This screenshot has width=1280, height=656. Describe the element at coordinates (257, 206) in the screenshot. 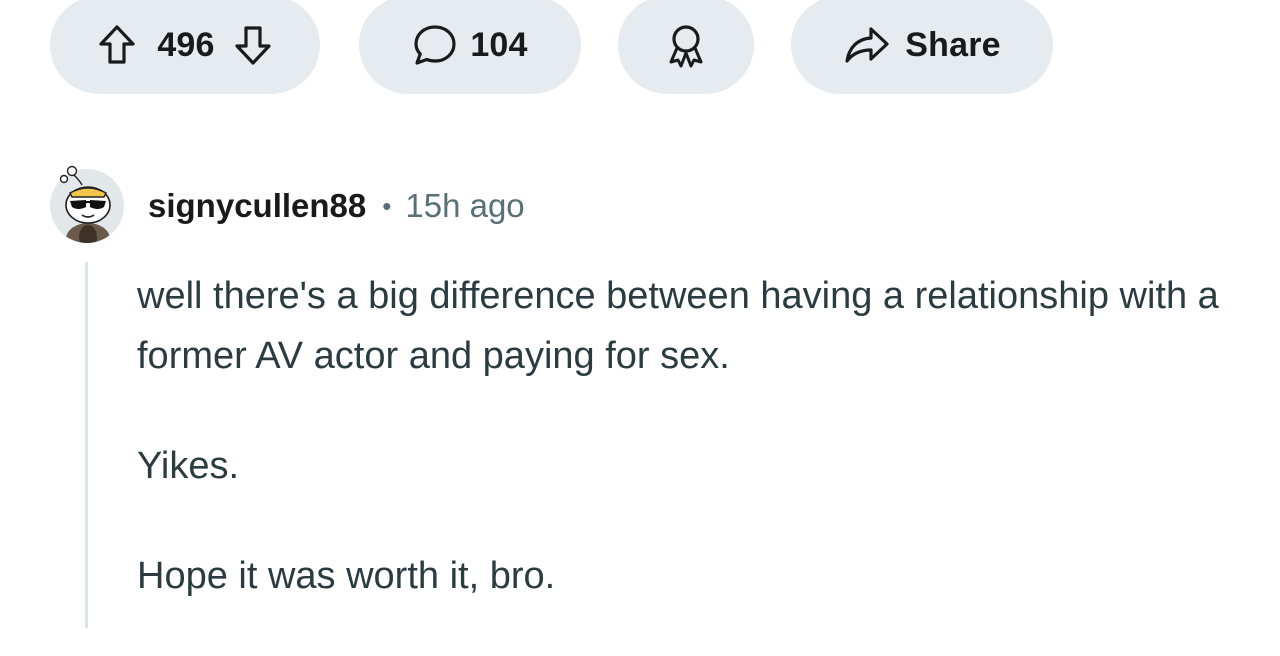

I see `comment-username: signycullen88` at that location.